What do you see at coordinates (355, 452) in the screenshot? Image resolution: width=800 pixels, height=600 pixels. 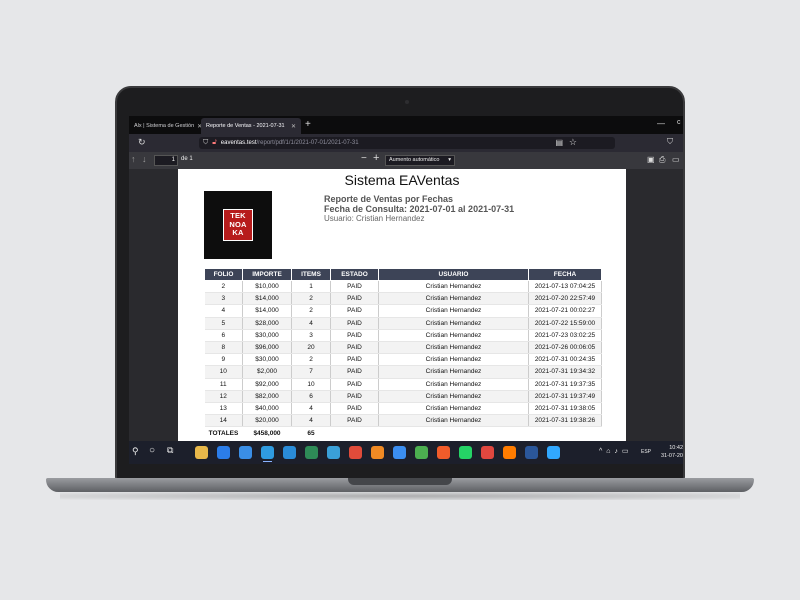 I see `chrome-icon` at bounding box center [355, 452].